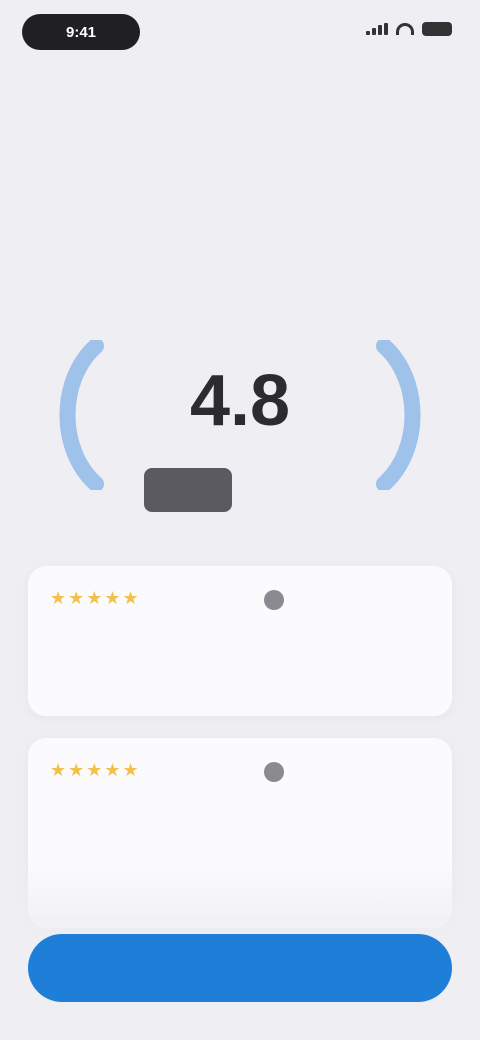 The image size is (480, 1040). What do you see at coordinates (240, 401) in the screenshot?
I see `rating-value: 4.8` at bounding box center [240, 401].